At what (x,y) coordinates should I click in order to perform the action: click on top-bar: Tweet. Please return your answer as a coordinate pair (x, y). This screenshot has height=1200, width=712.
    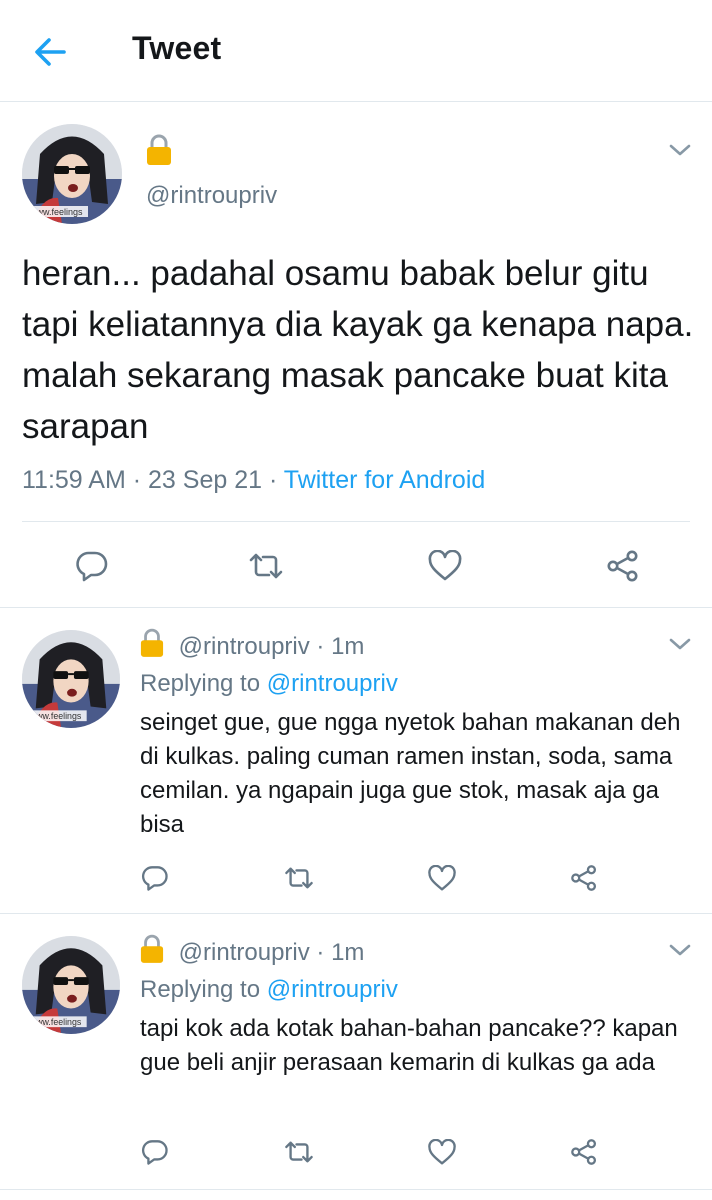
    Looking at the image, I should click on (356, 51).